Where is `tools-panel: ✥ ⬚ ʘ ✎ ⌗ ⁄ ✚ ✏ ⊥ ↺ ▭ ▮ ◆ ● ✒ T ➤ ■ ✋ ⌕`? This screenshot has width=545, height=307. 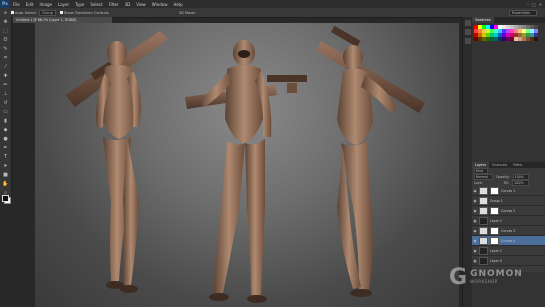 tools-panel: ✥ ⬚ ʘ ✎ ⌗ ⁄ ✚ ✏ ⊥ ↺ ▭ ▮ ◆ ● ✒ T ➤ ■ ✋ ⌕ is located at coordinates (6, 110).